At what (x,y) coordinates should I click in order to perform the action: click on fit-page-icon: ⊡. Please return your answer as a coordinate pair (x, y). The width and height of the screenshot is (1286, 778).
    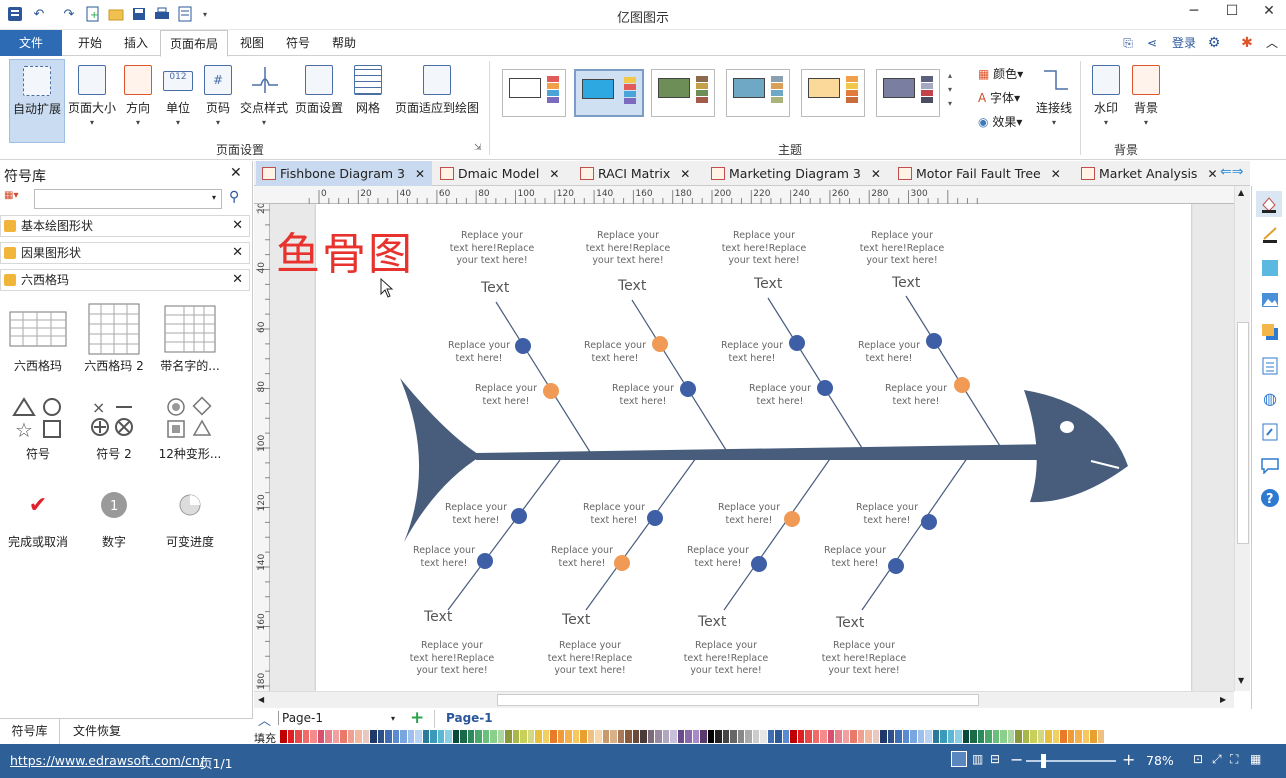
    Looking at the image, I should click on (1198, 759).